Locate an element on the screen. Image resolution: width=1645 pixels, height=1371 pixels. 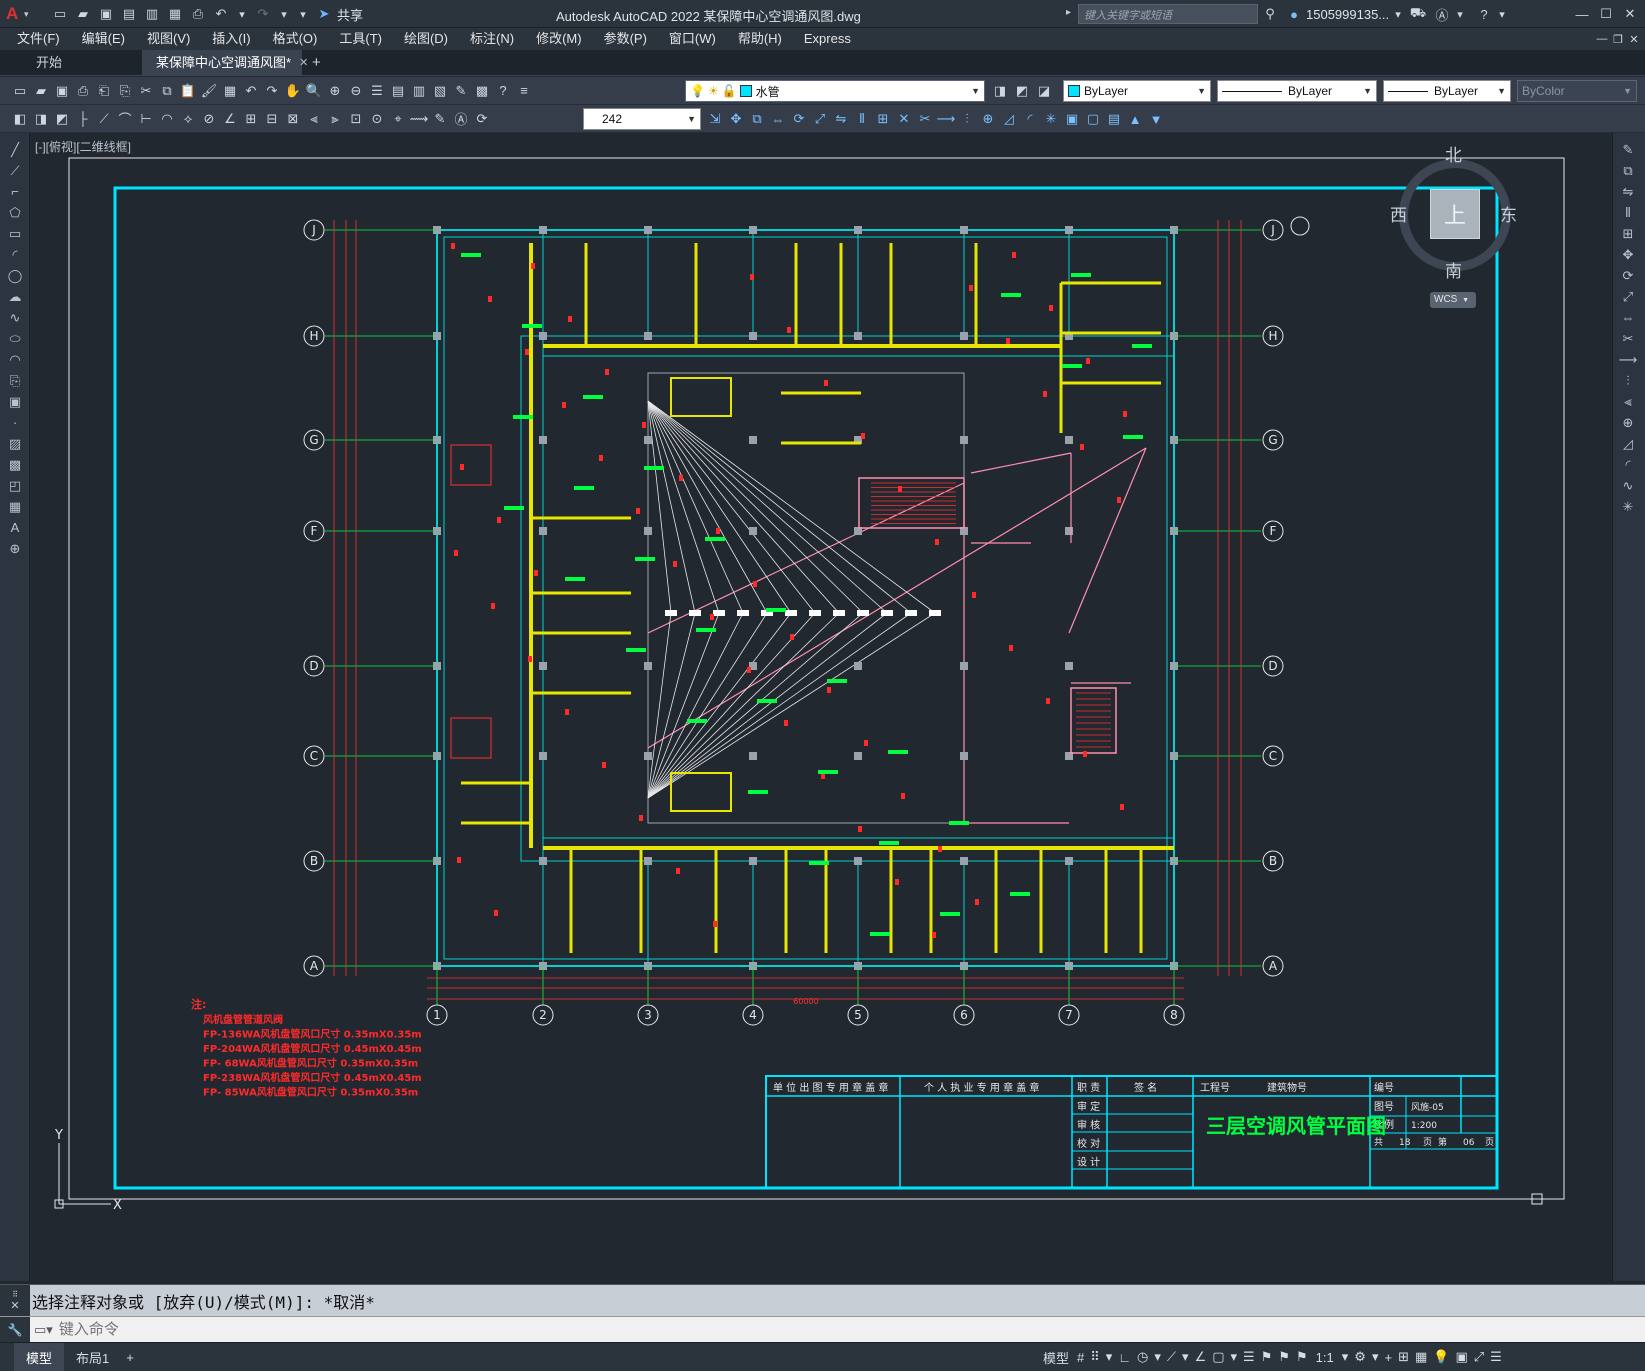
new-icon: ▭ is located at coordinates (20, 91).